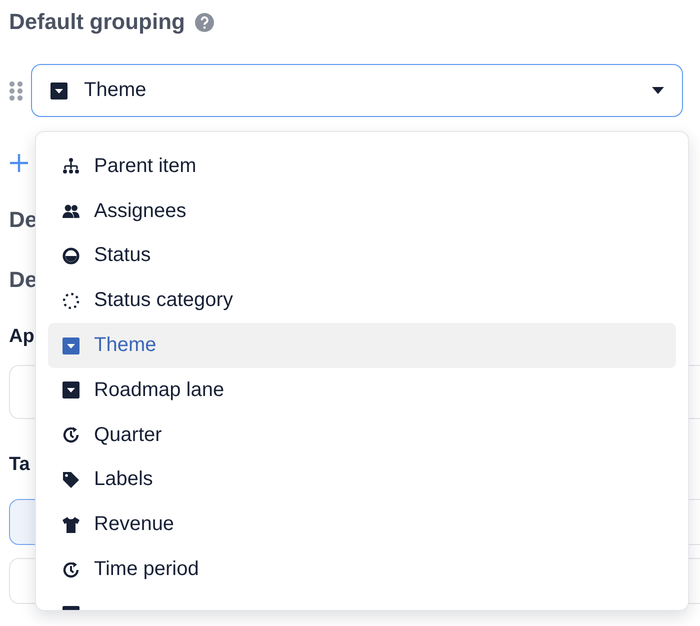 This screenshot has height=626, width=700. Describe the element at coordinates (21, 337) in the screenshot. I see `field-label: Ap` at that location.